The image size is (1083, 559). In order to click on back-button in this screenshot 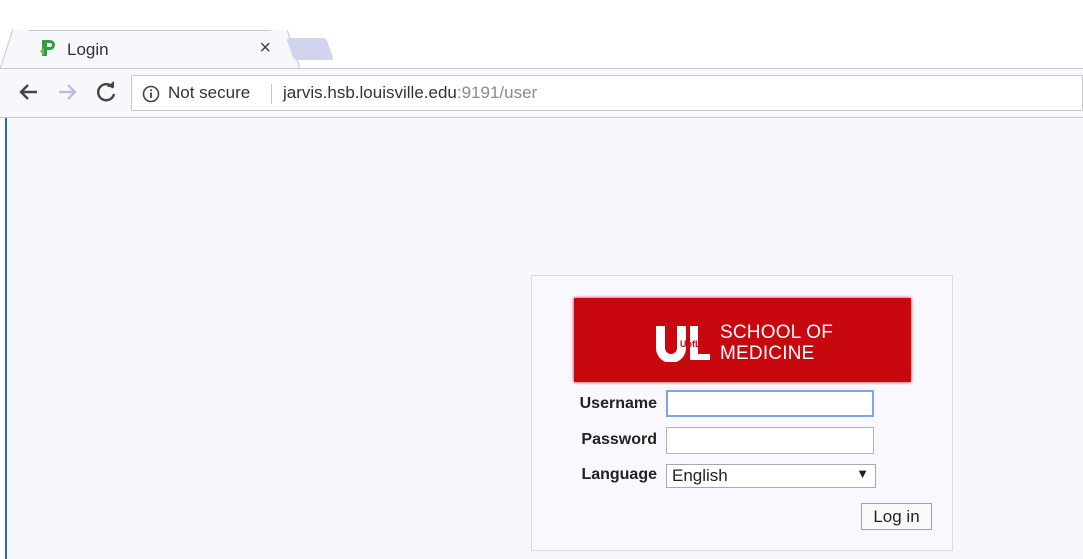, I will do `click(29, 92)`.